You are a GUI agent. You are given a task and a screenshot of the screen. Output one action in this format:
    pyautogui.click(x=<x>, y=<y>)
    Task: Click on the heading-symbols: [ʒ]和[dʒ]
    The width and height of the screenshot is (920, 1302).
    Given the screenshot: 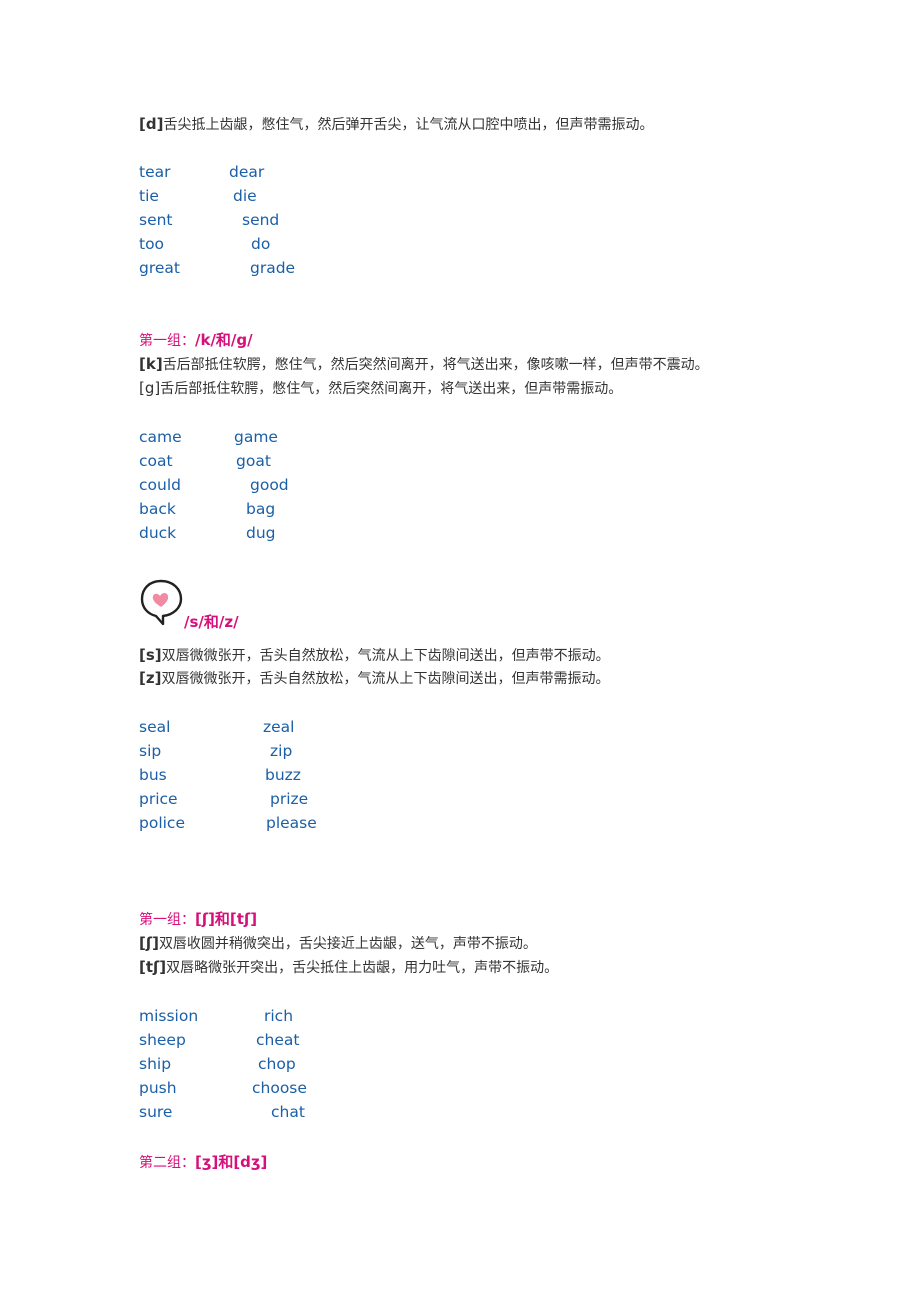 What is the action you would take?
    pyautogui.click(x=231, y=1162)
    